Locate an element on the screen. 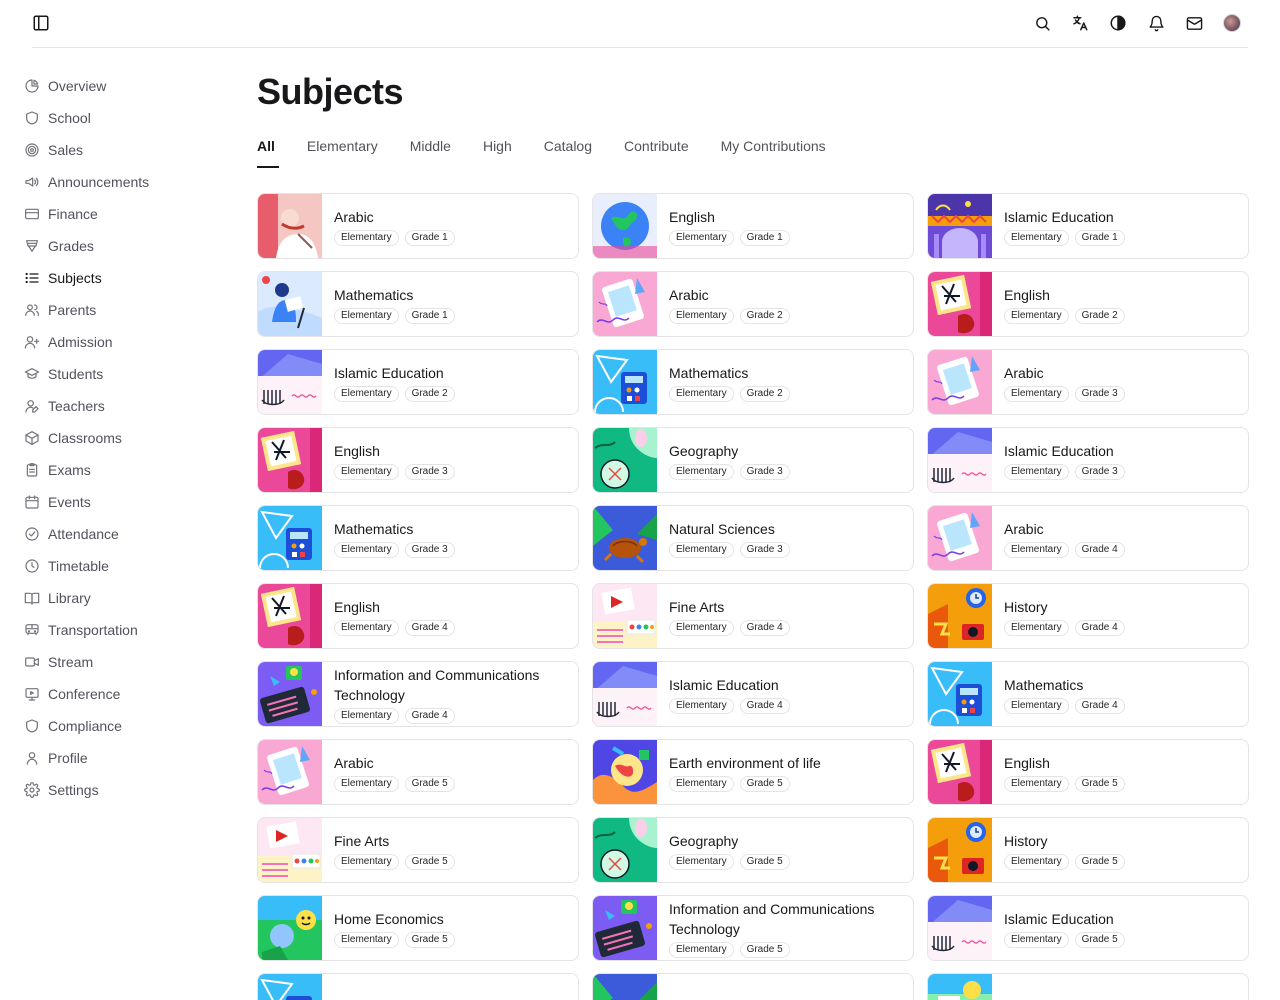  subject-card-body: English Elementary Grade 5 is located at coordinates (1058, 772).